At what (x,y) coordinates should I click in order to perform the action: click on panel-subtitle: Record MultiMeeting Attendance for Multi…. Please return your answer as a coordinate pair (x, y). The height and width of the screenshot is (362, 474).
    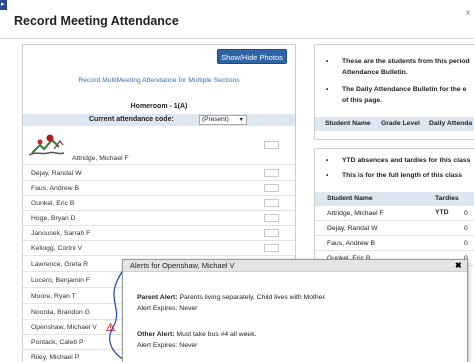
    Looking at the image, I should click on (159, 80).